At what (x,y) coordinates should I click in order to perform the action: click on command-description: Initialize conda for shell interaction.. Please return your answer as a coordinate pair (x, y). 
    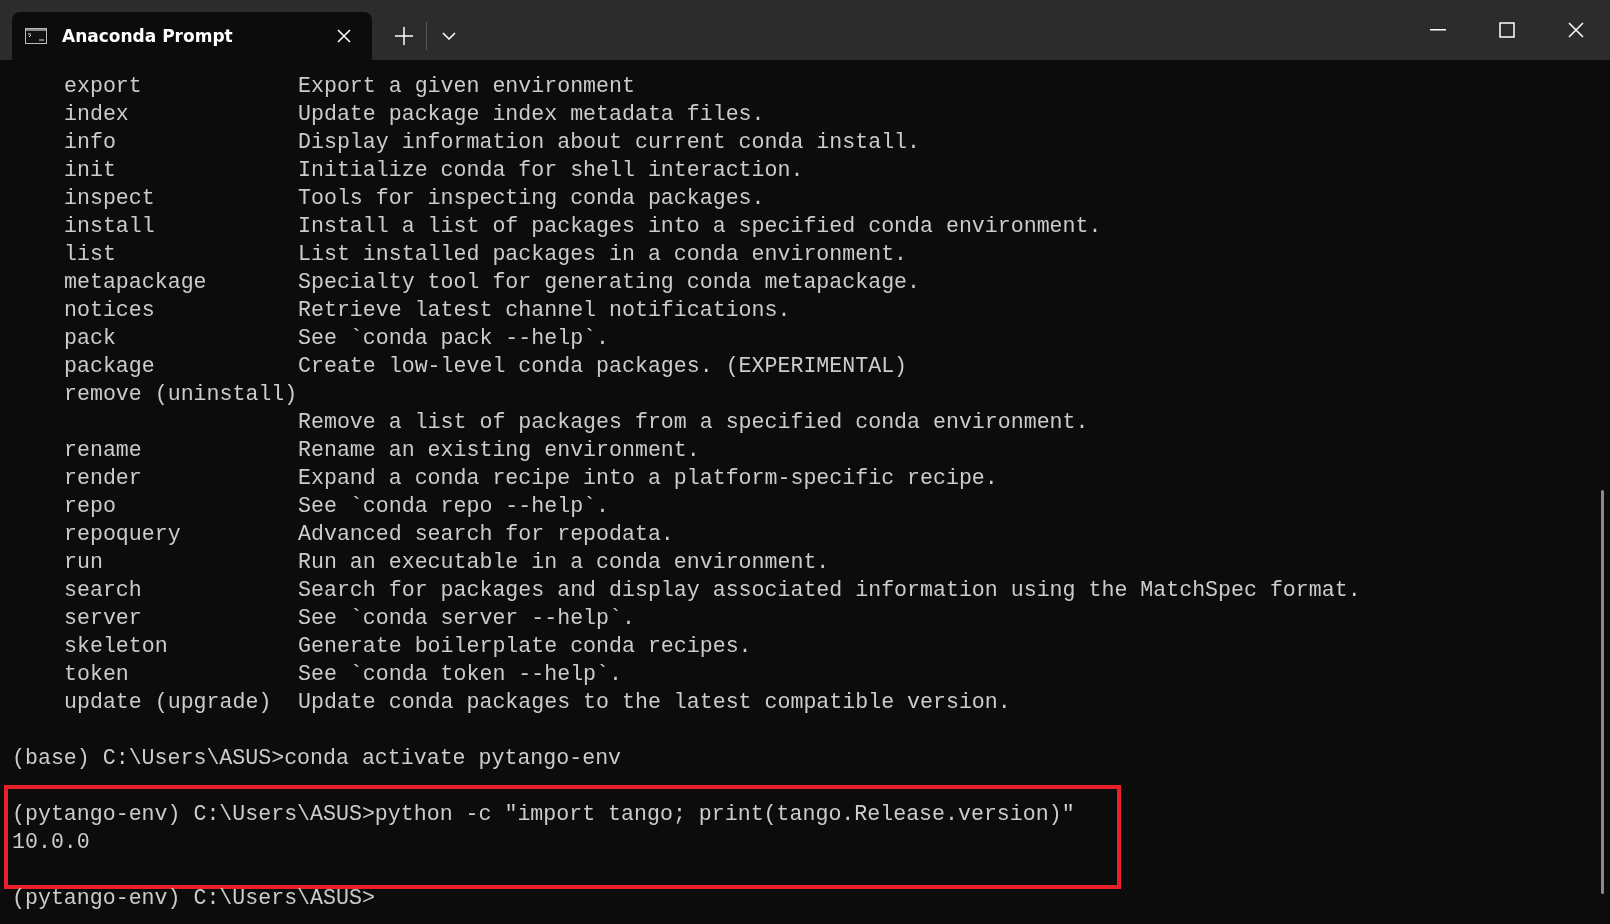
    Looking at the image, I should click on (551, 170).